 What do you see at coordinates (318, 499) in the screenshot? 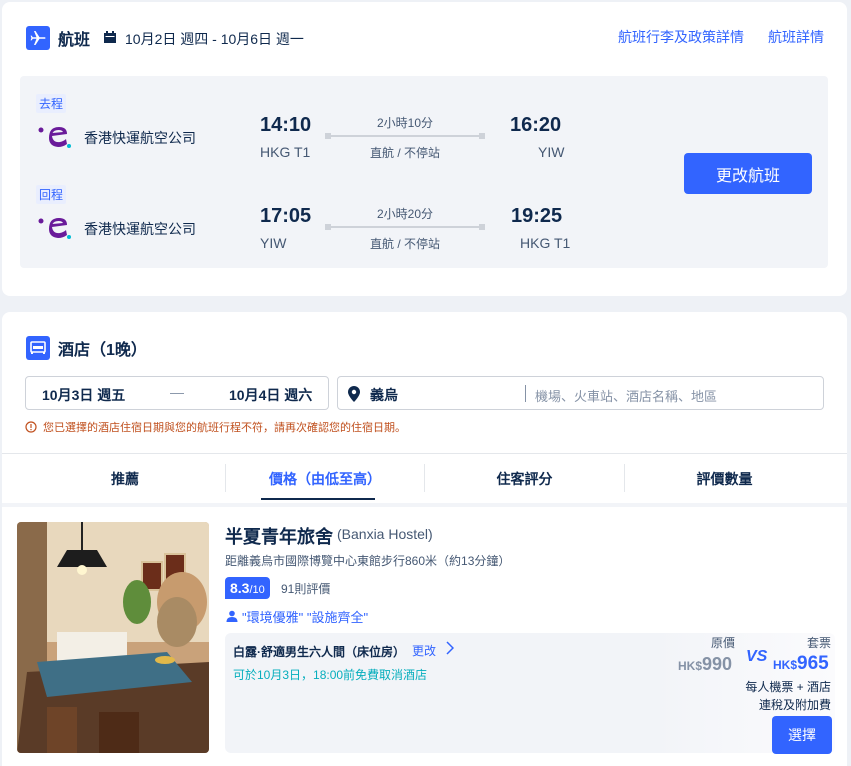
I see `active-tab-underline` at bounding box center [318, 499].